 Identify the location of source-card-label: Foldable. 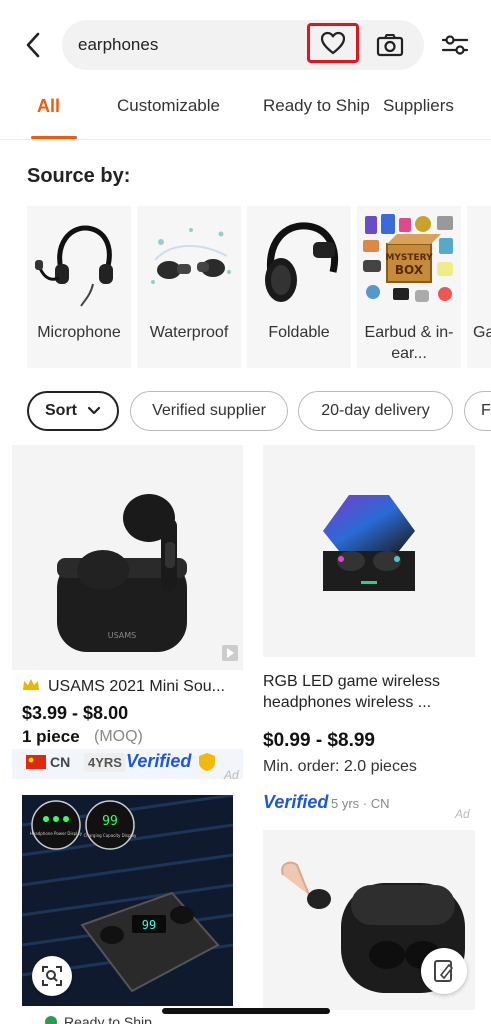
(299, 332).